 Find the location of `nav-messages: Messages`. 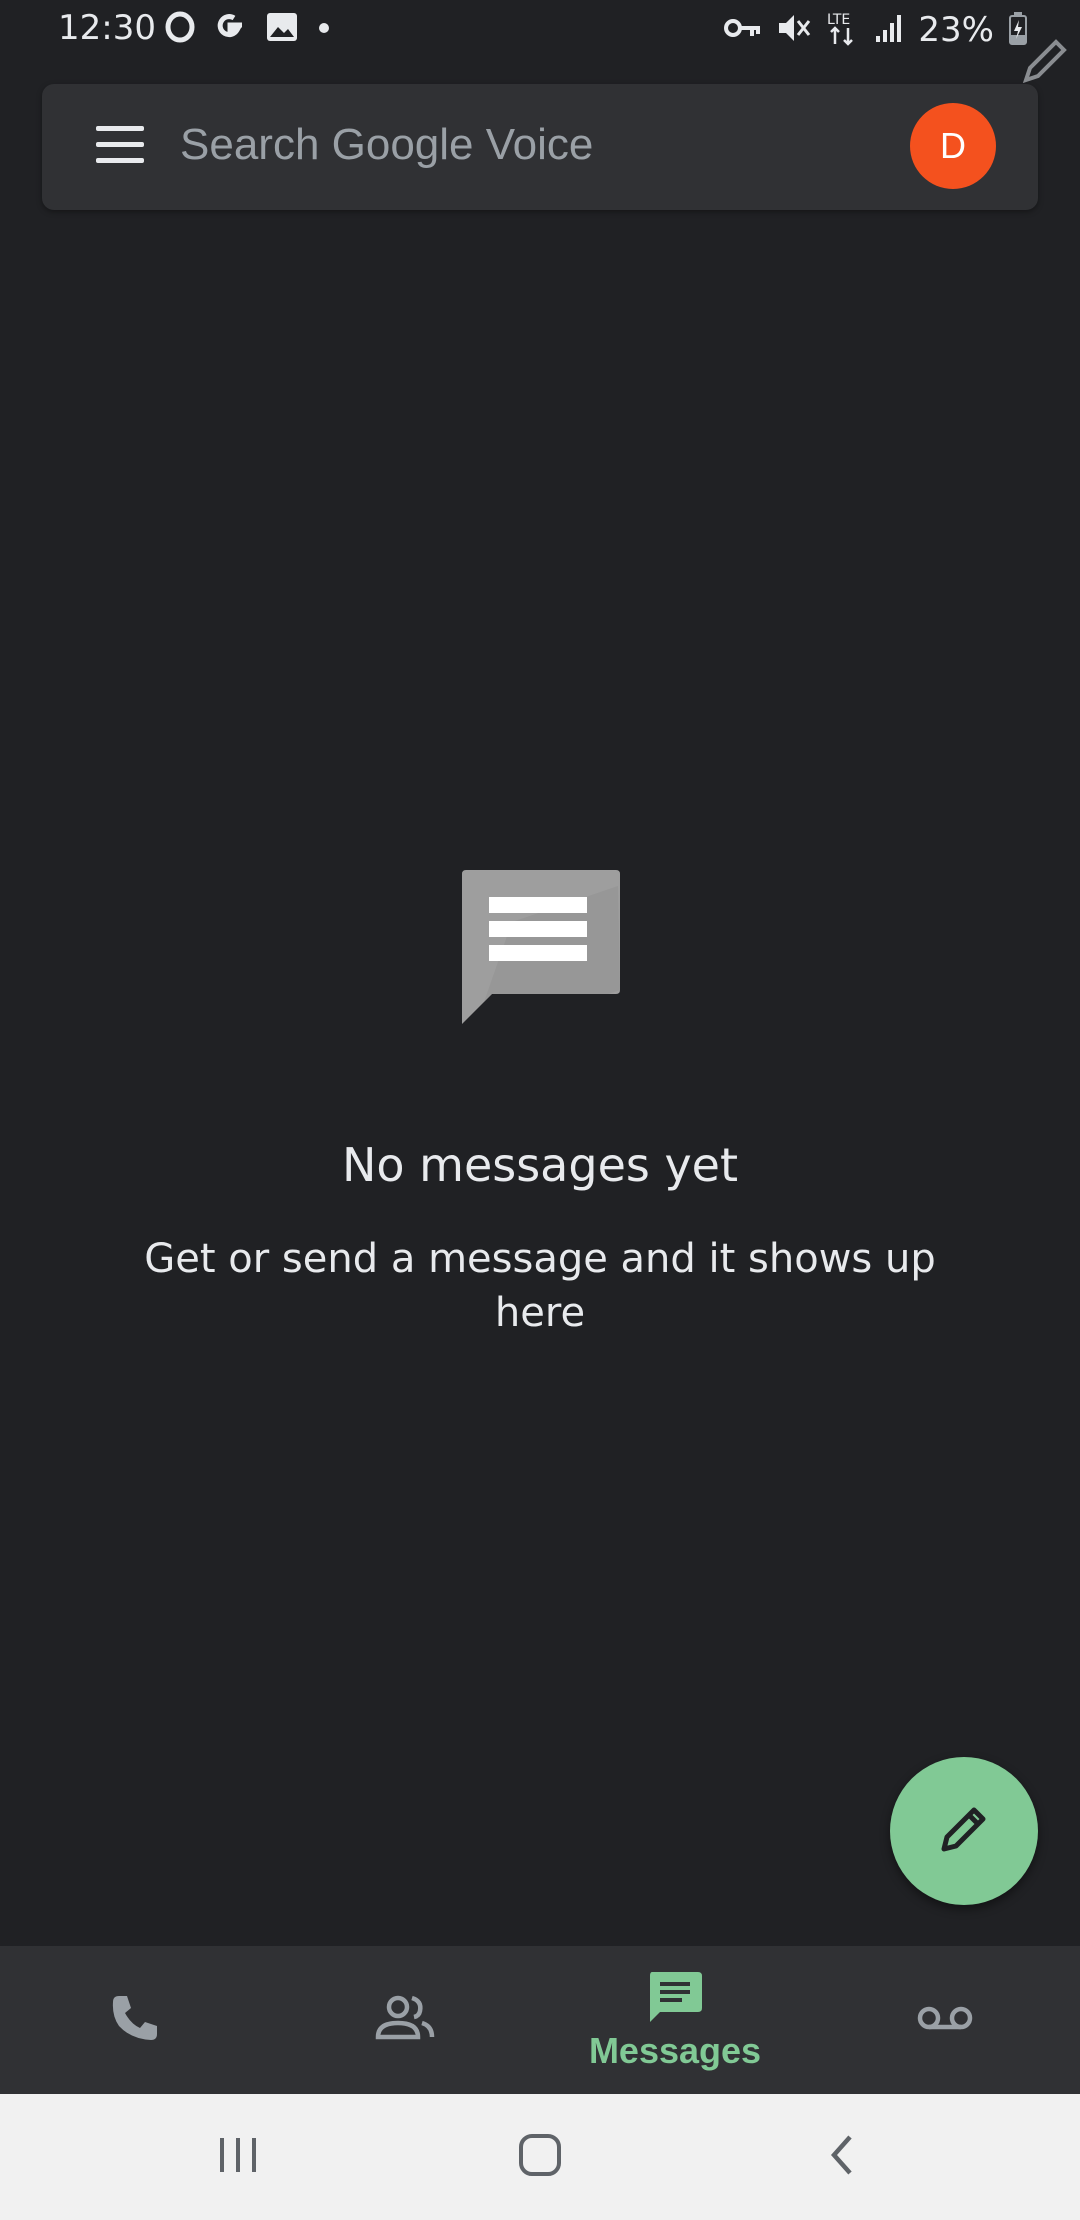

nav-messages: Messages is located at coordinates (675, 2020).